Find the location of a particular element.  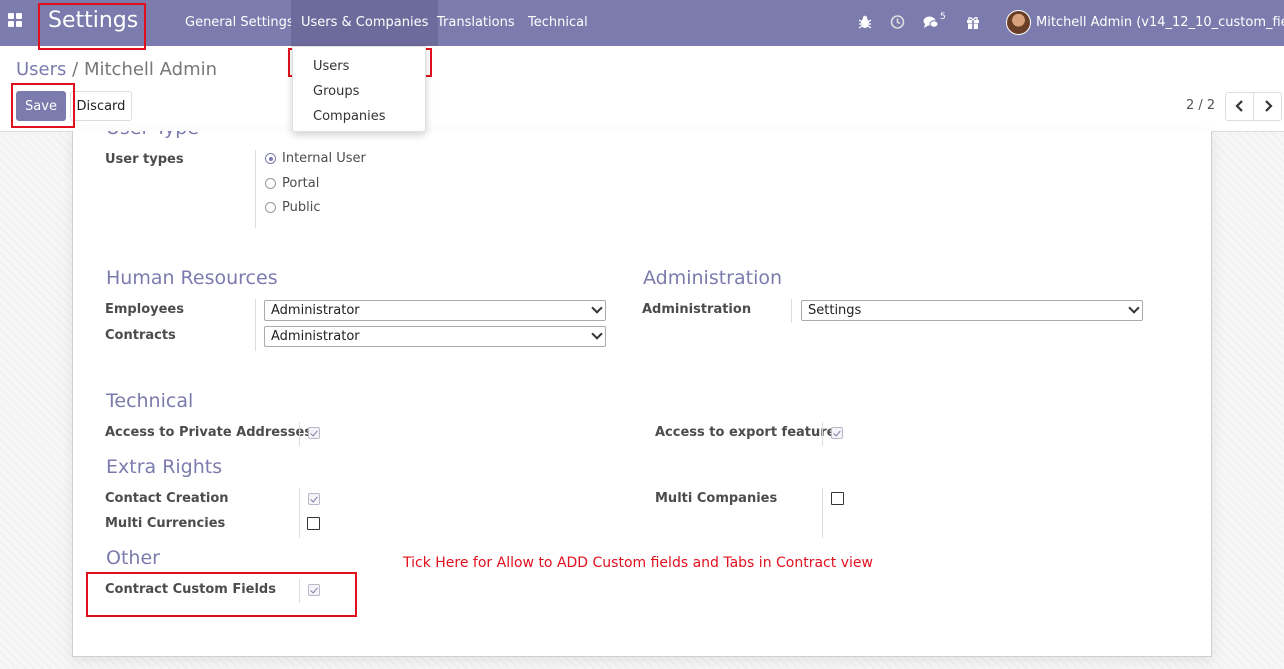

dropdown-item-groups: Groups is located at coordinates (336, 91).